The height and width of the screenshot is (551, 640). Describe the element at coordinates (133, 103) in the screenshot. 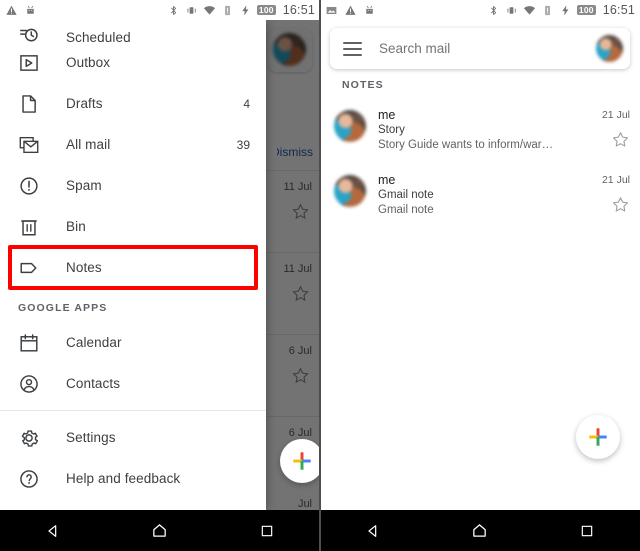

I see `sidebar-item-drafts: Drafts 4` at that location.